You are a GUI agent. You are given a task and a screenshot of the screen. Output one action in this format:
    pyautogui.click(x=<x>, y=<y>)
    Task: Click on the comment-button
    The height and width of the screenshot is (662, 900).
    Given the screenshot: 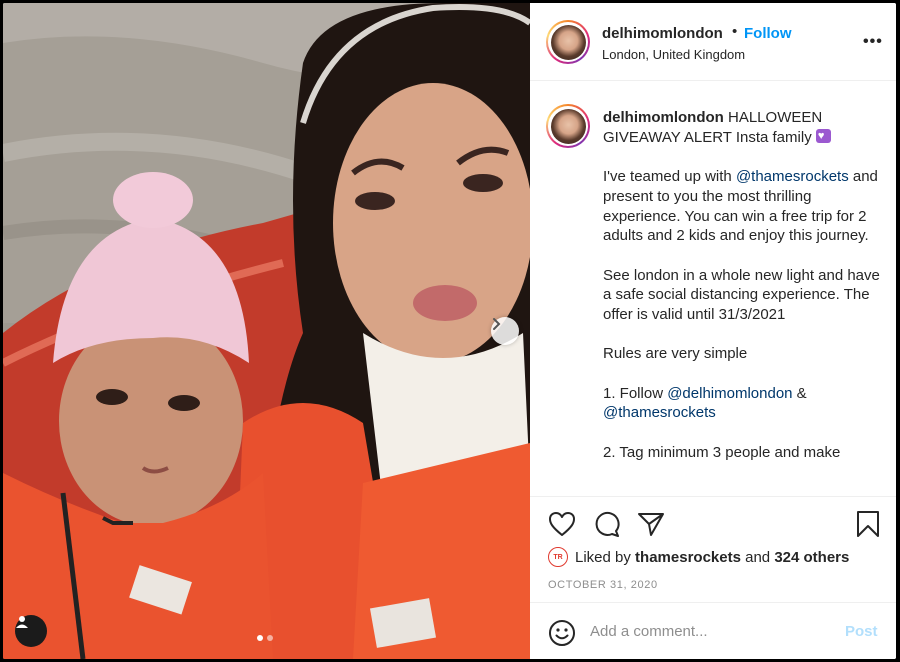 What is the action you would take?
    pyautogui.click(x=606, y=524)
    